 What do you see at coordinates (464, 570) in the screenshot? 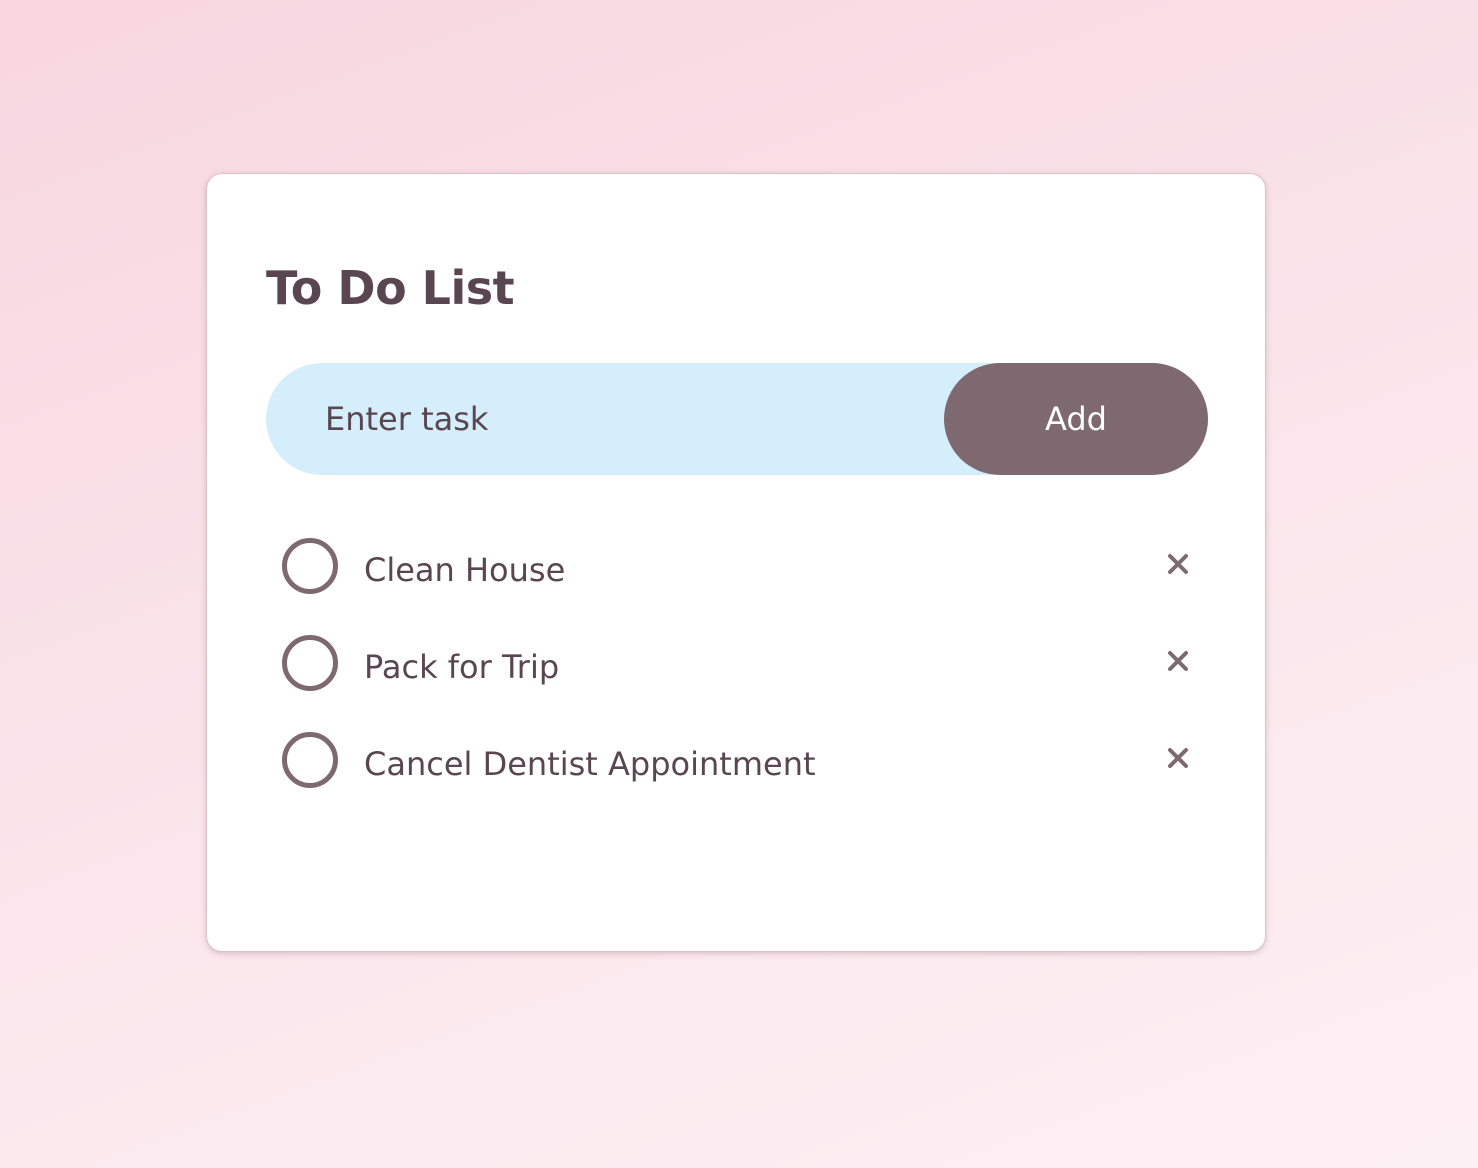
I see `task-label: Clean House` at bounding box center [464, 570].